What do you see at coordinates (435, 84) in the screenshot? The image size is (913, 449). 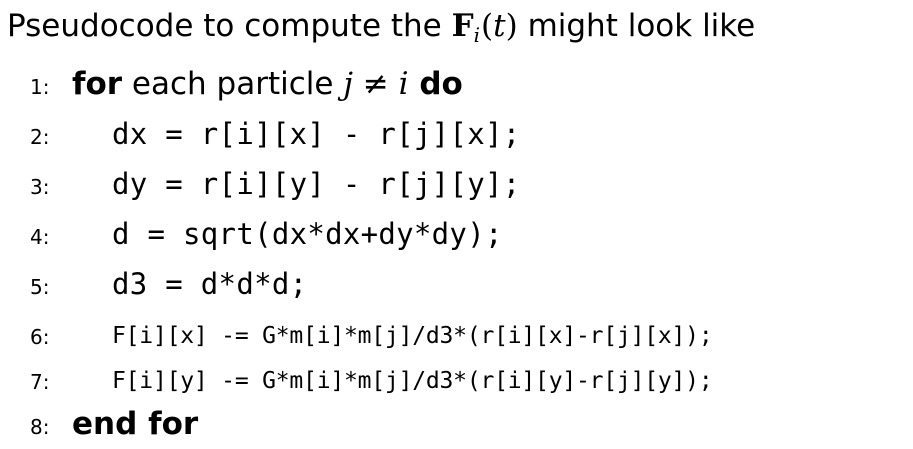 I see `keyword-do: do` at bounding box center [435, 84].